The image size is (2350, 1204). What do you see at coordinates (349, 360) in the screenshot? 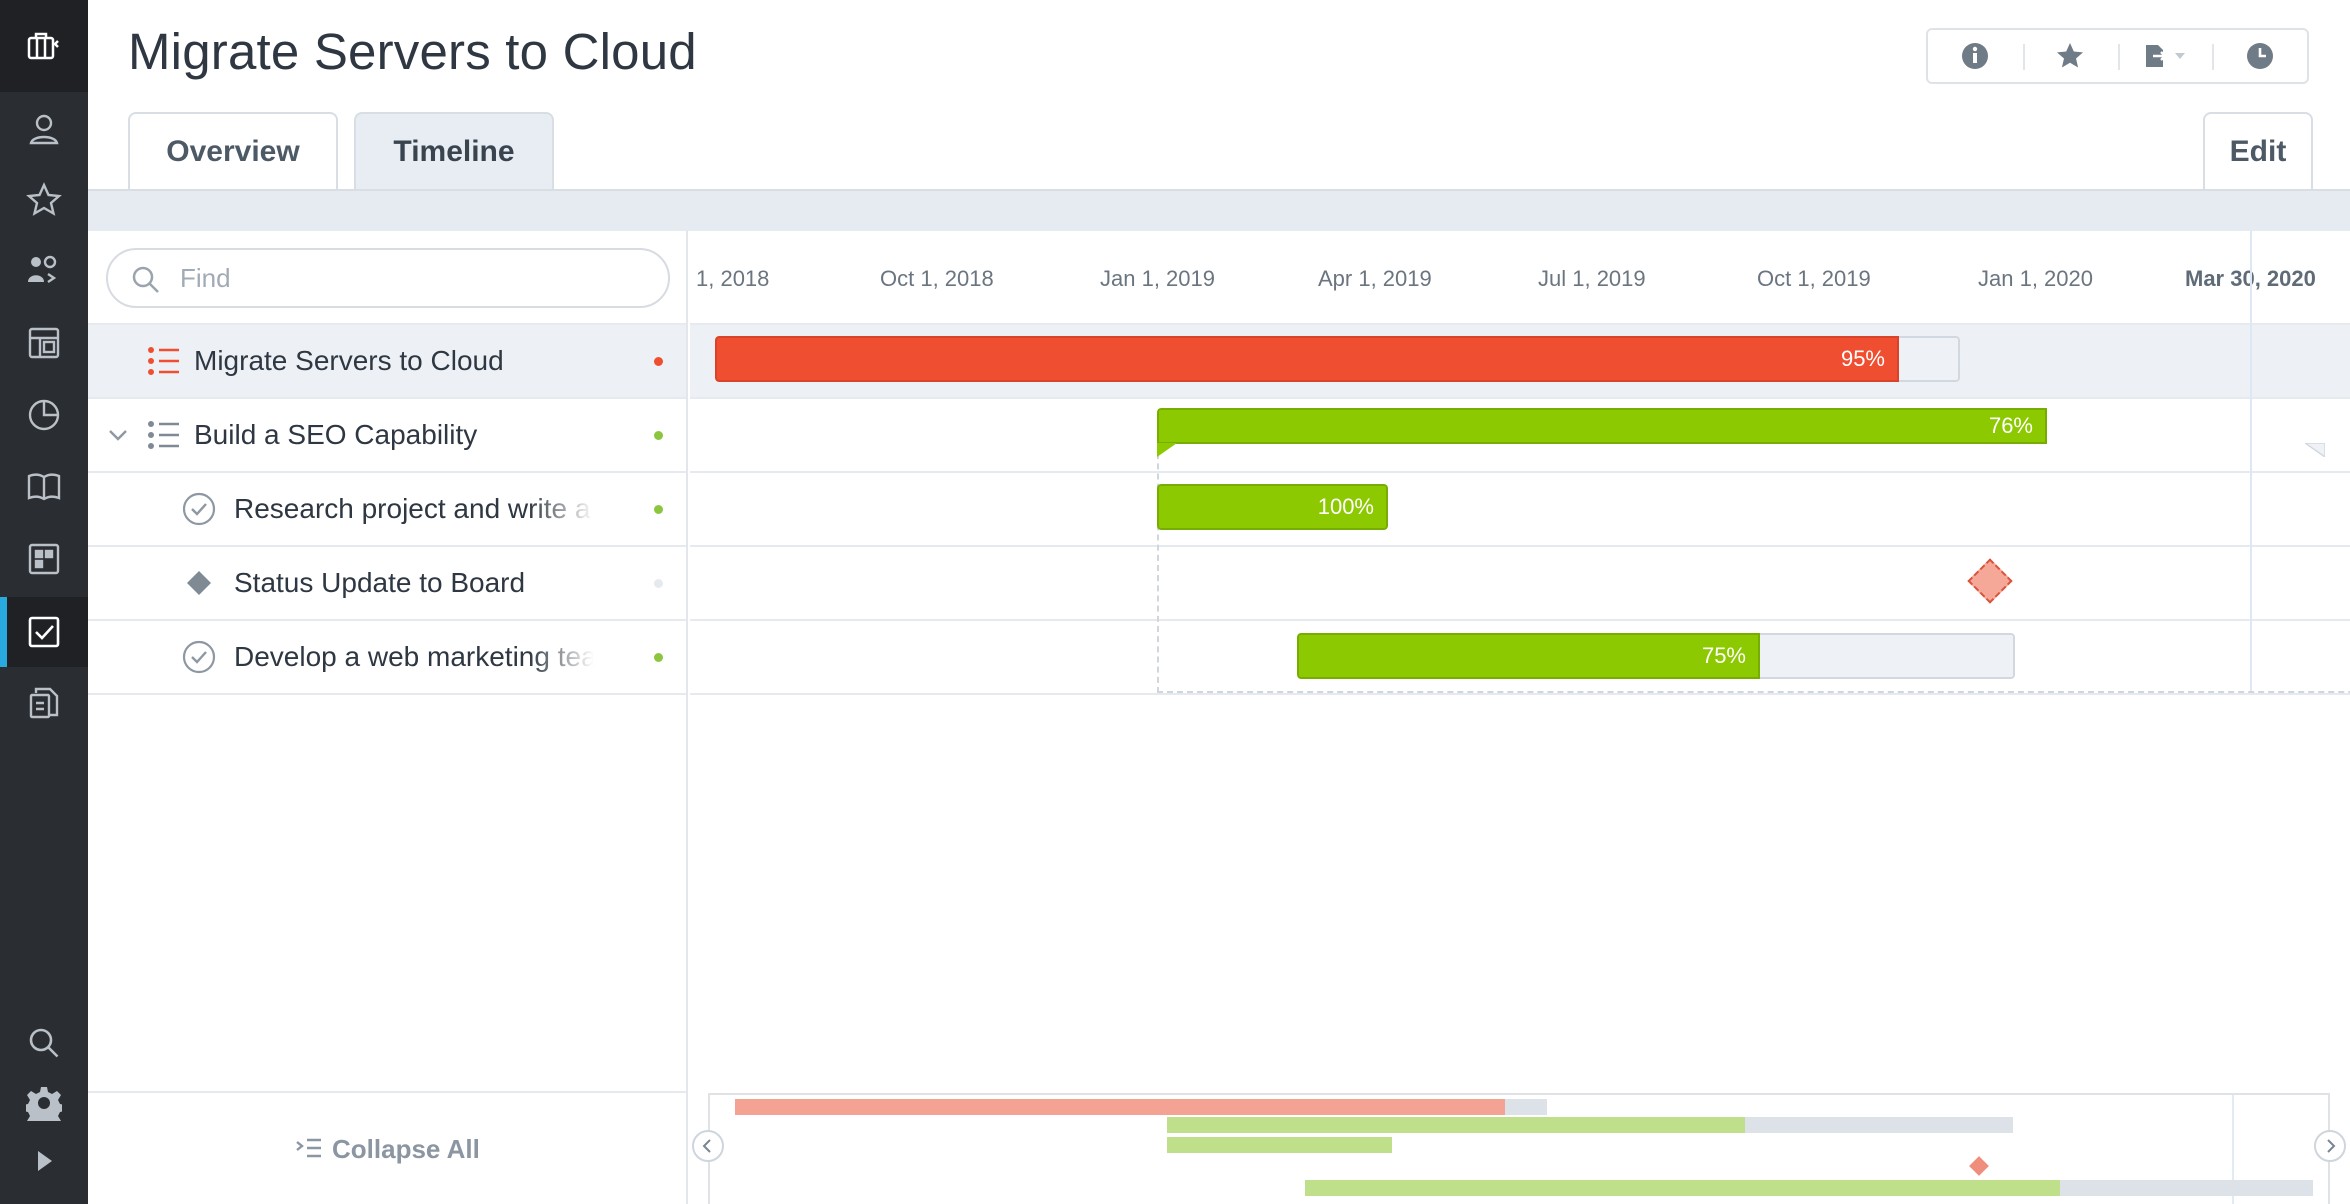
I see `task-name: Migrate Servers to Cloud` at bounding box center [349, 360].